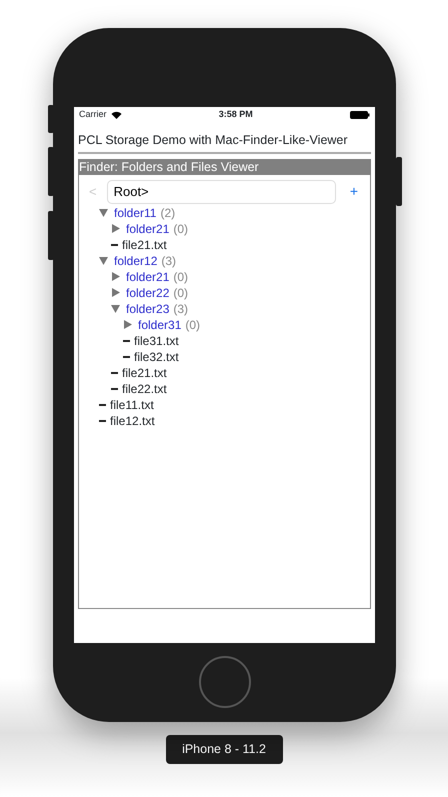 The width and height of the screenshot is (448, 797). I want to click on finder-header: Finder: Folders and Files Viewer, so click(224, 166).